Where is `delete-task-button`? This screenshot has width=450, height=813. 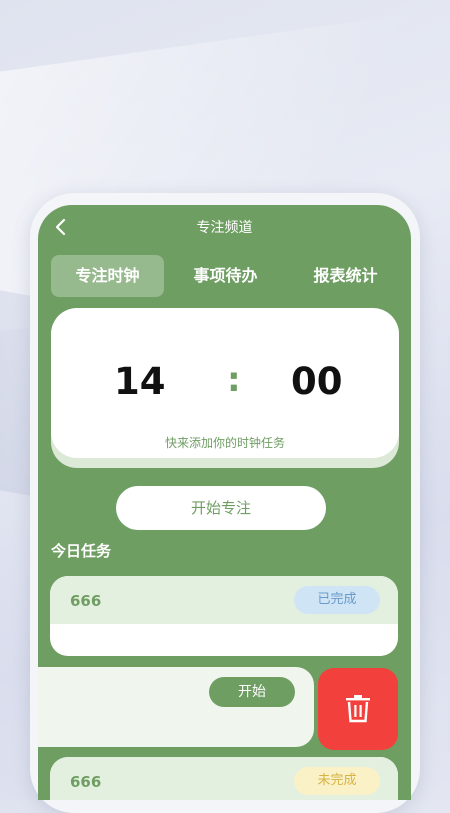
delete-task-button is located at coordinates (358, 709).